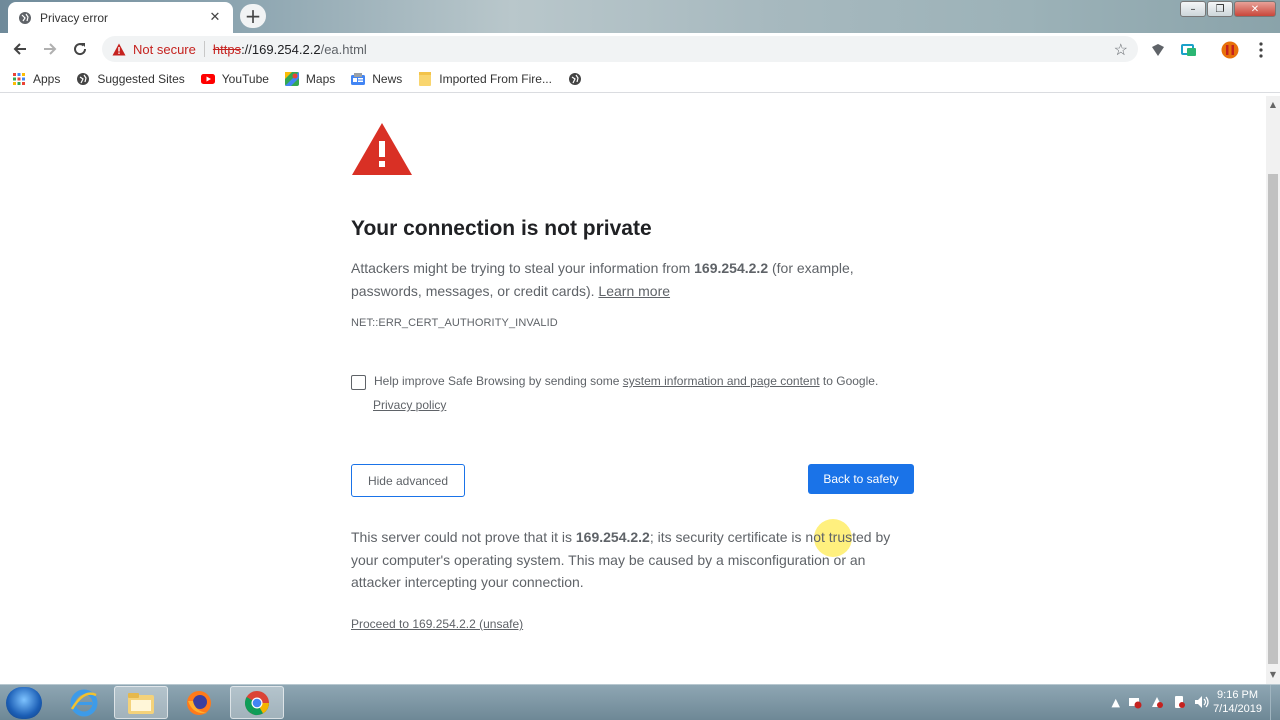  I want to click on bookmark-label: Suggested Sites, so click(141, 78).